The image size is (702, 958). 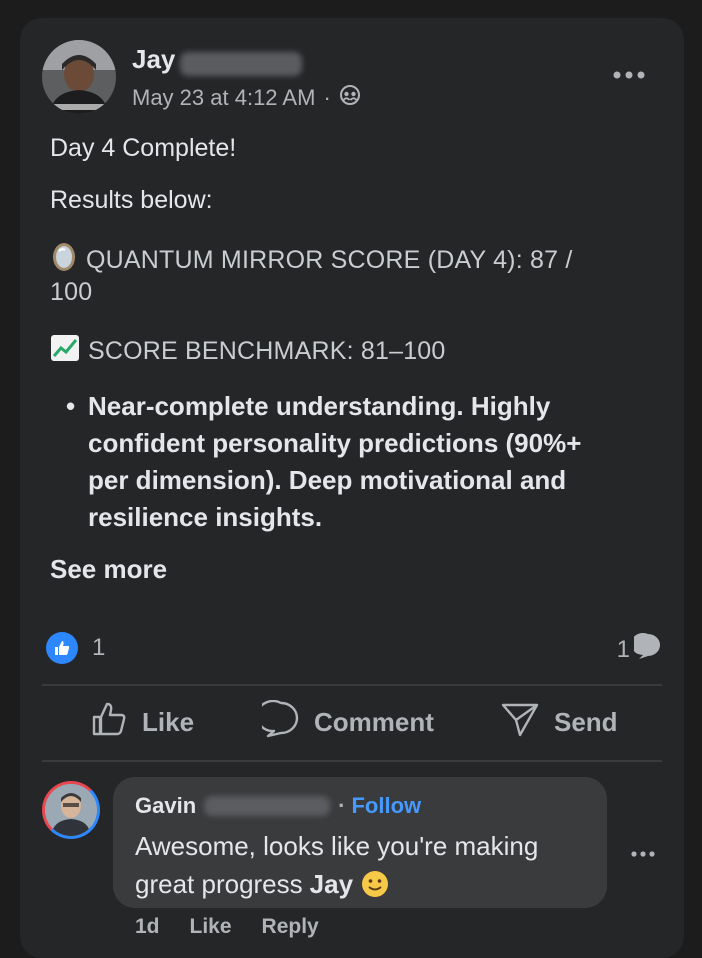 I want to click on comment-reply-button: Reply, so click(x=290, y=927).